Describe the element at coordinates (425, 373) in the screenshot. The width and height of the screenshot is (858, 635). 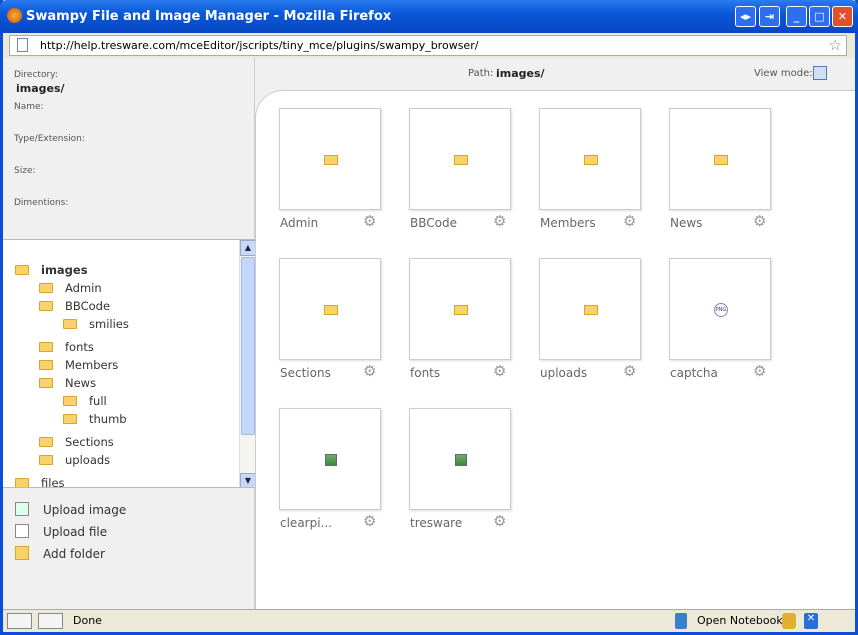
I see `file-label: fonts` at that location.